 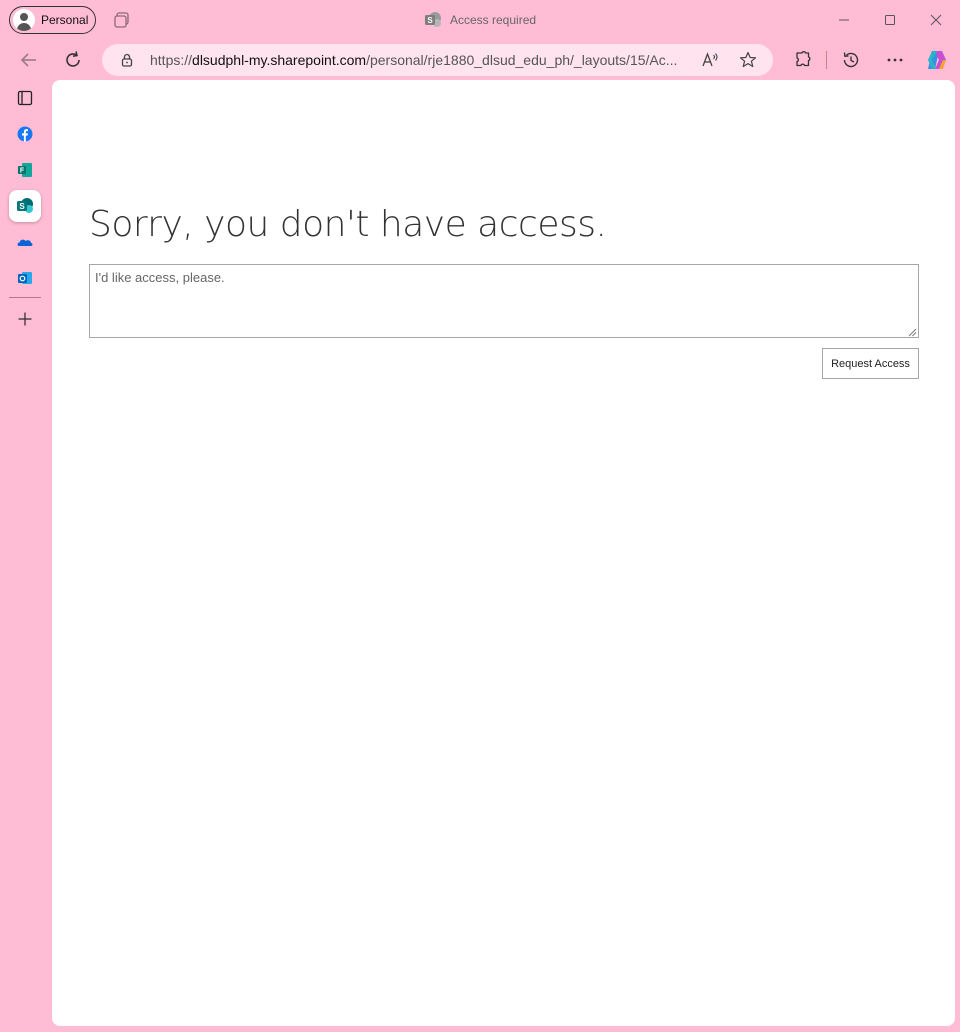 I want to click on sidebar-item-tab-actions, so click(x=25, y=98).